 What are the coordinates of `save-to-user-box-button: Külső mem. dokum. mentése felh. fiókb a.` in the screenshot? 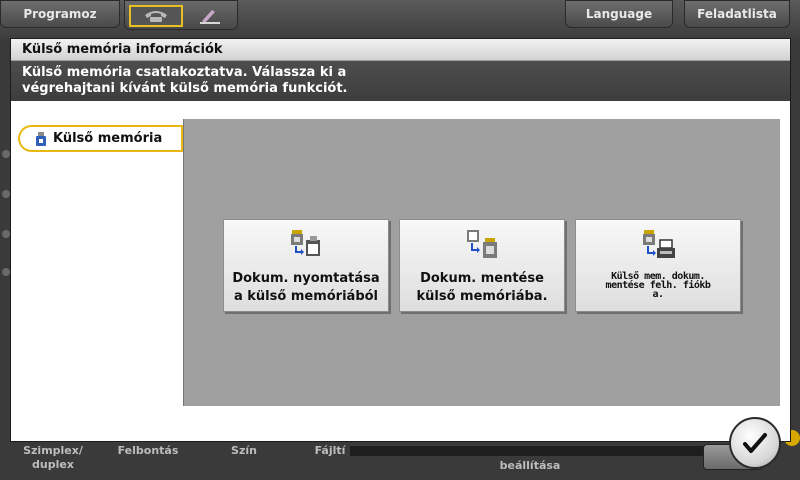 It's located at (658, 265).